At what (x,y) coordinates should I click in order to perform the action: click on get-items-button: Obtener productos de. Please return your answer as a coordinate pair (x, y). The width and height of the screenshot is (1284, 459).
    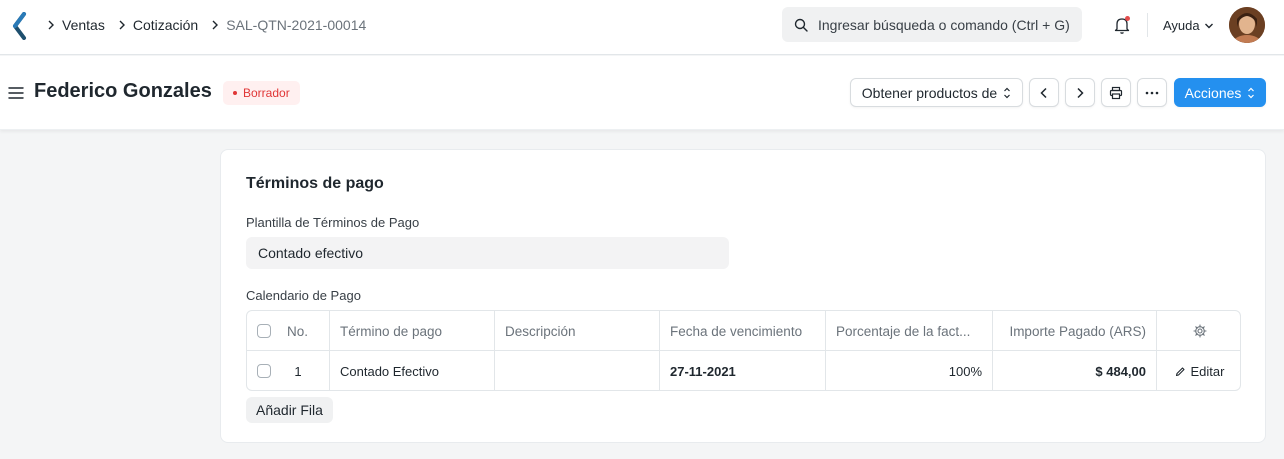
    Looking at the image, I should click on (936, 92).